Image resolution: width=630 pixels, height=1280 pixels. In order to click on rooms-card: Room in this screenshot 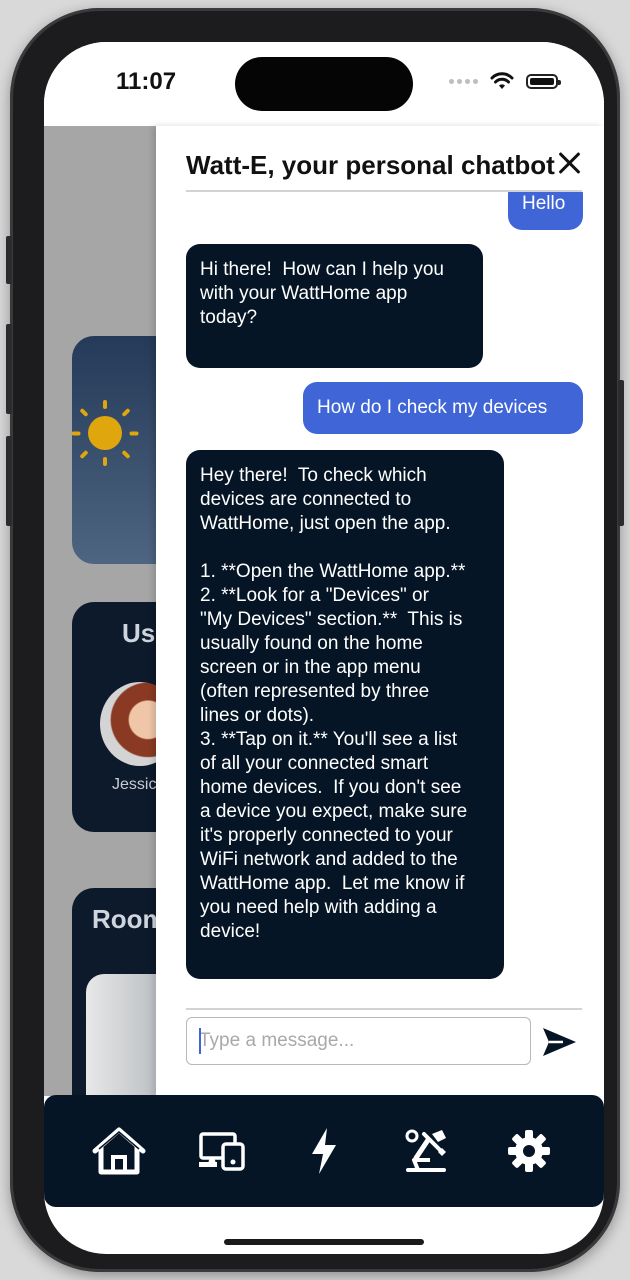, I will do `click(114, 992)`.